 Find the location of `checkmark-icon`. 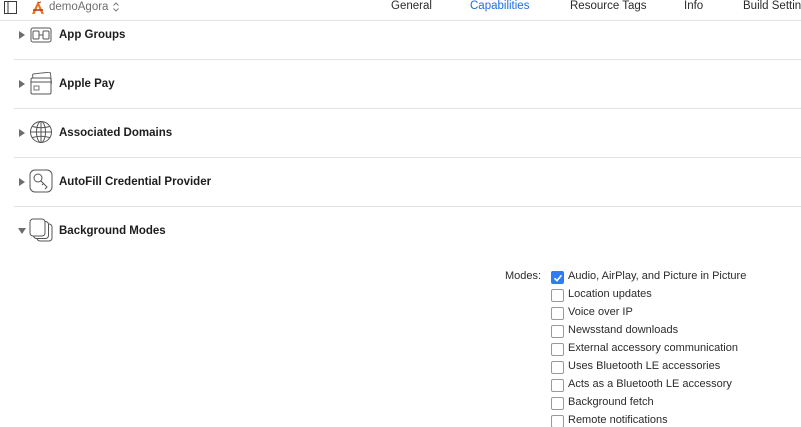

checkmark-icon is located at coordinates (558, 278).